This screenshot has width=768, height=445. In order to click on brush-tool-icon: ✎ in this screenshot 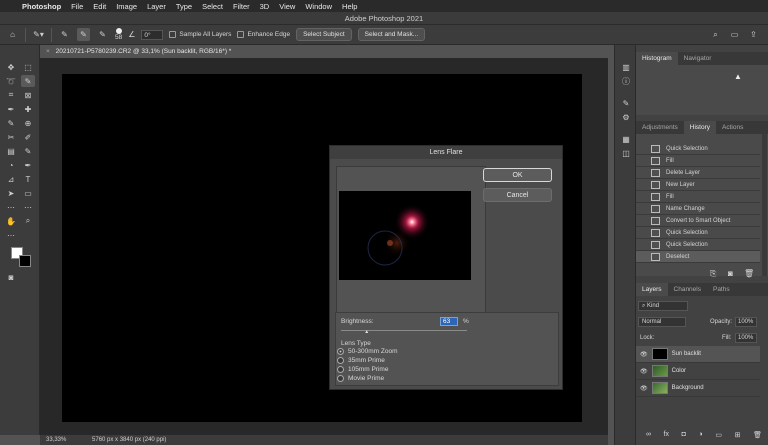, I will do `click(11, 123)`.